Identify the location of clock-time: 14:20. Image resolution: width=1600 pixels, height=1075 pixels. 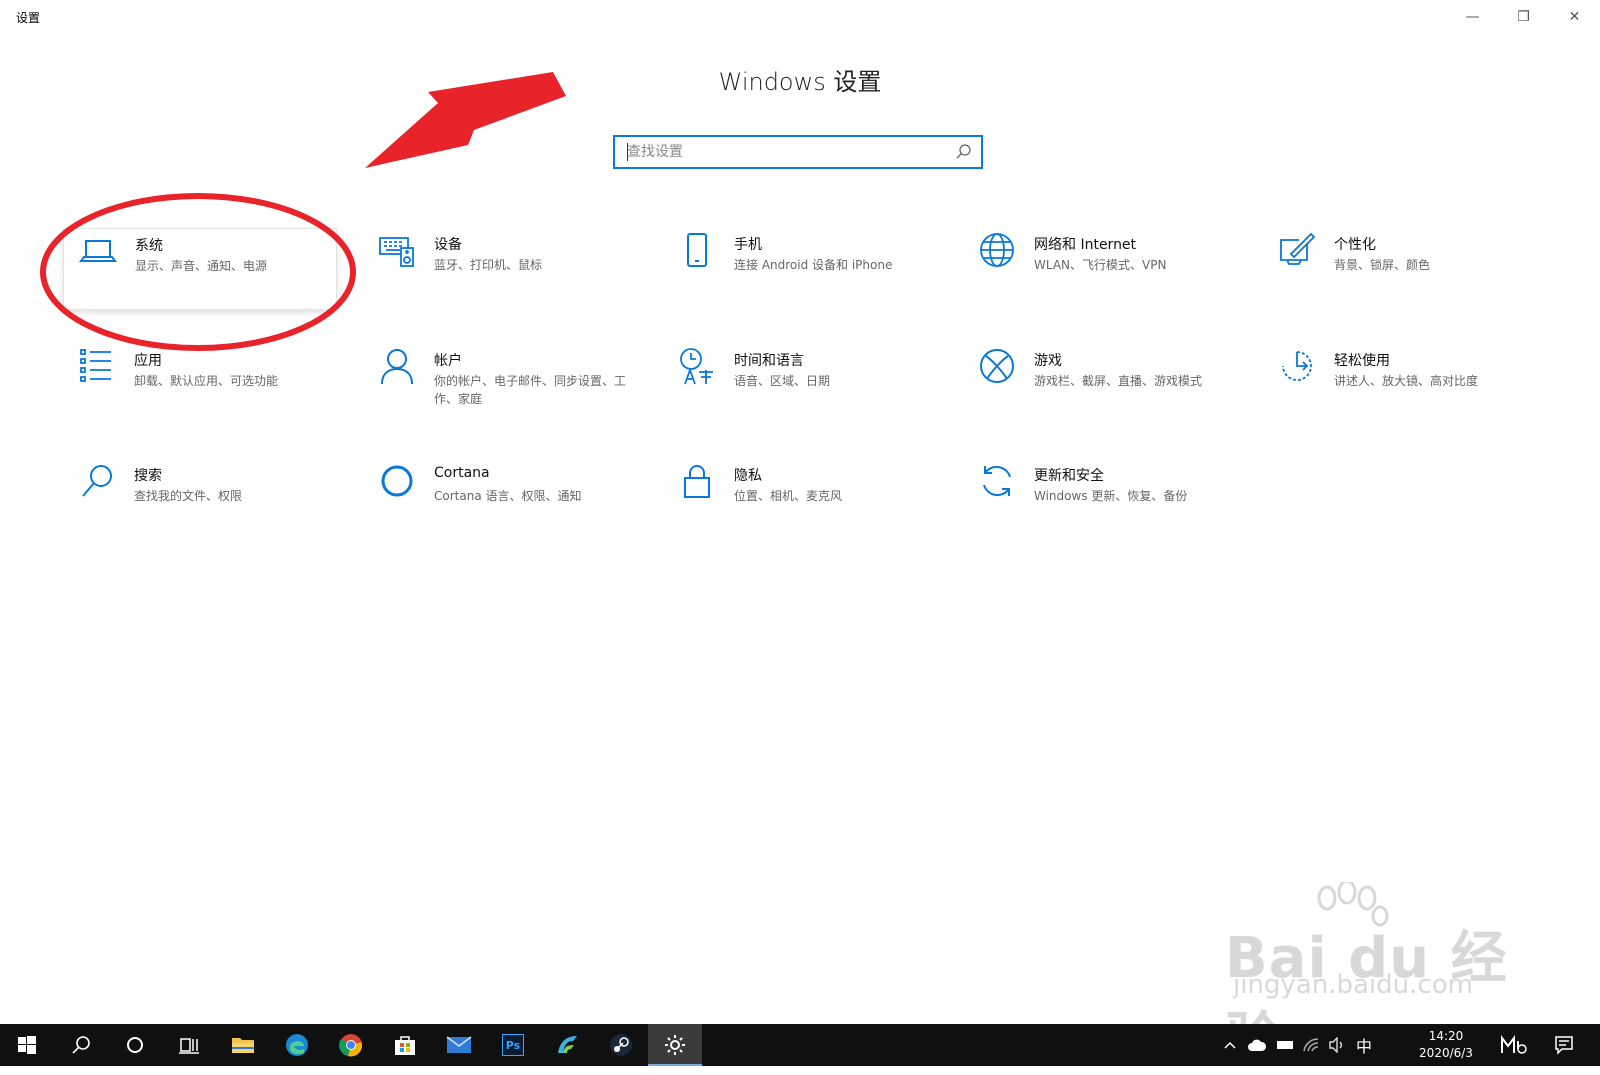
(1446, 1036).